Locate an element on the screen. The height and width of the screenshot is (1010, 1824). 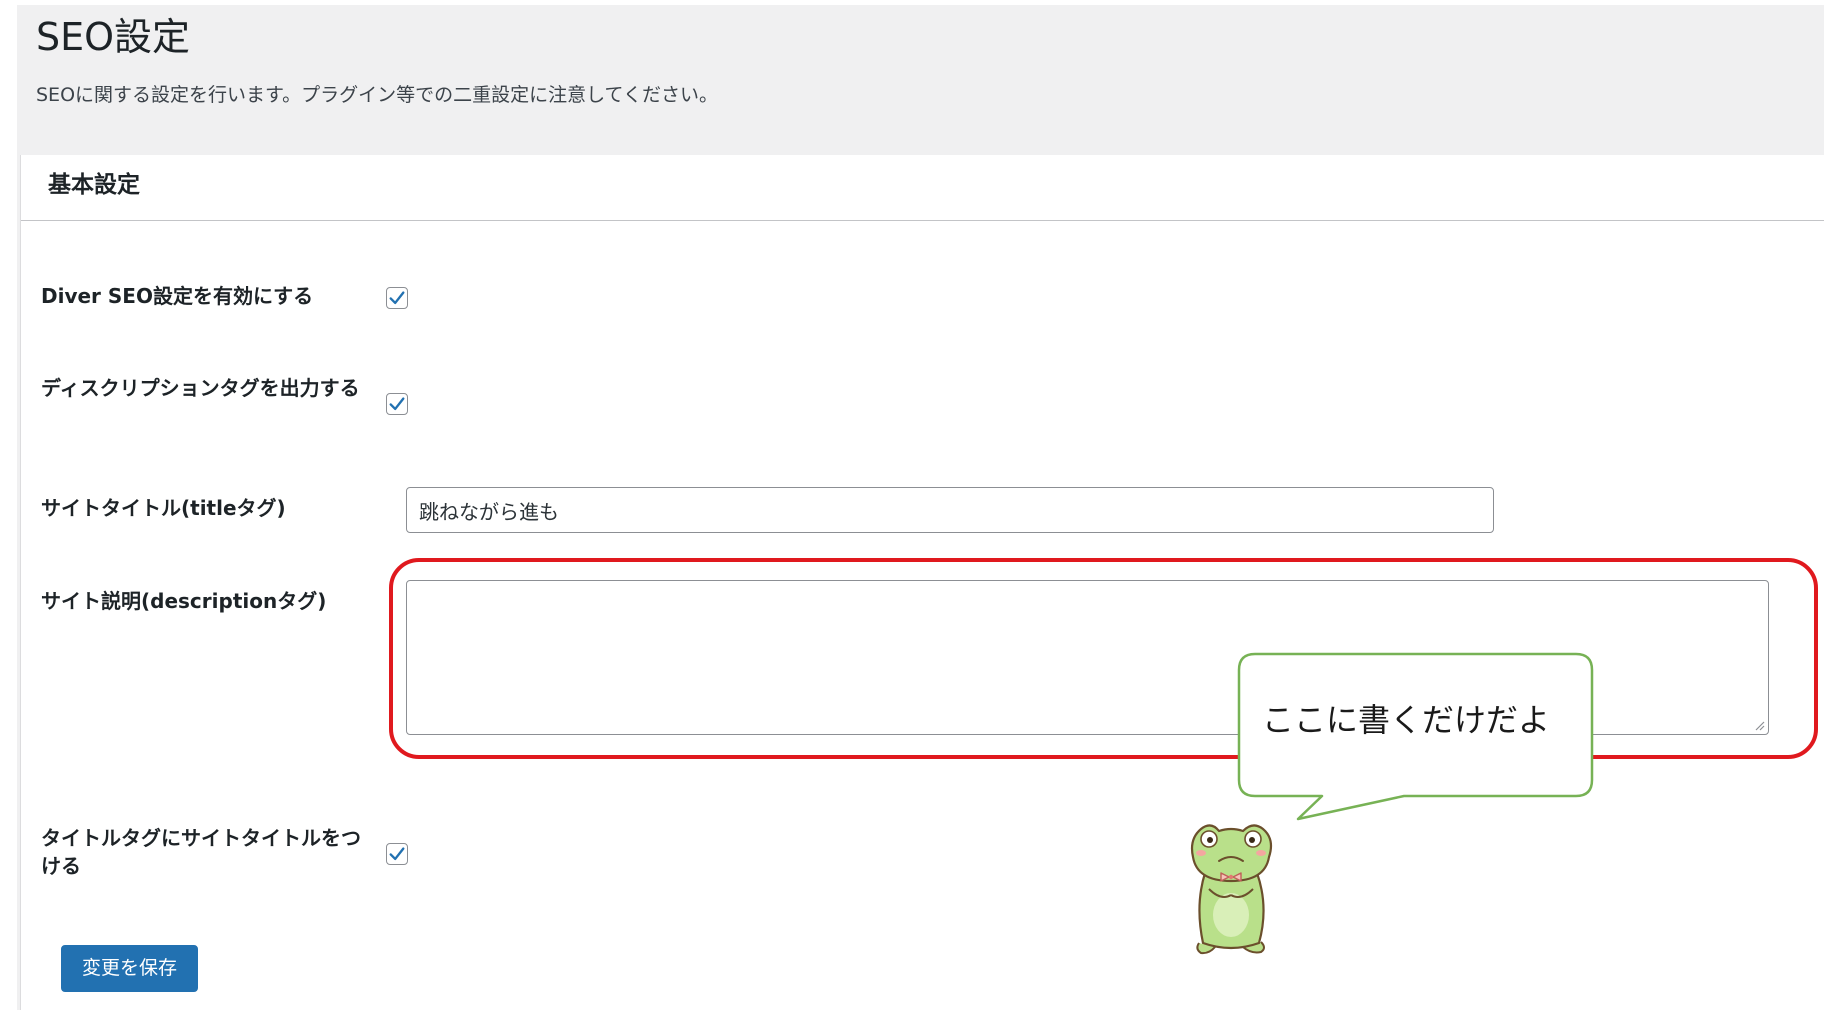
speech-bubble-text: ここに書くだけだよ is located at coordinates (1406, 720).